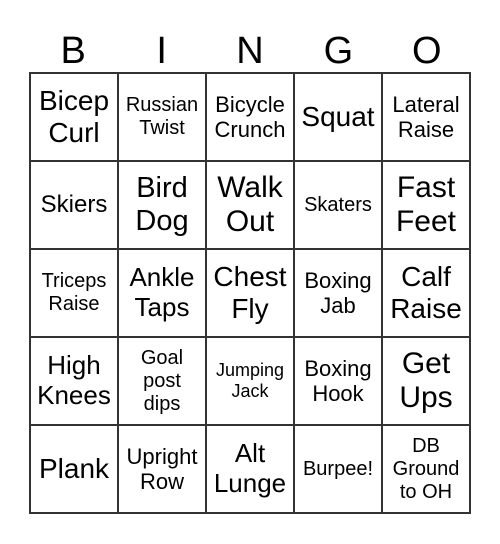 Image resolution: width=500 pixels, height=544 pixels. I want to click on bingo-cell: Ankle Taps, so click(162, 293).